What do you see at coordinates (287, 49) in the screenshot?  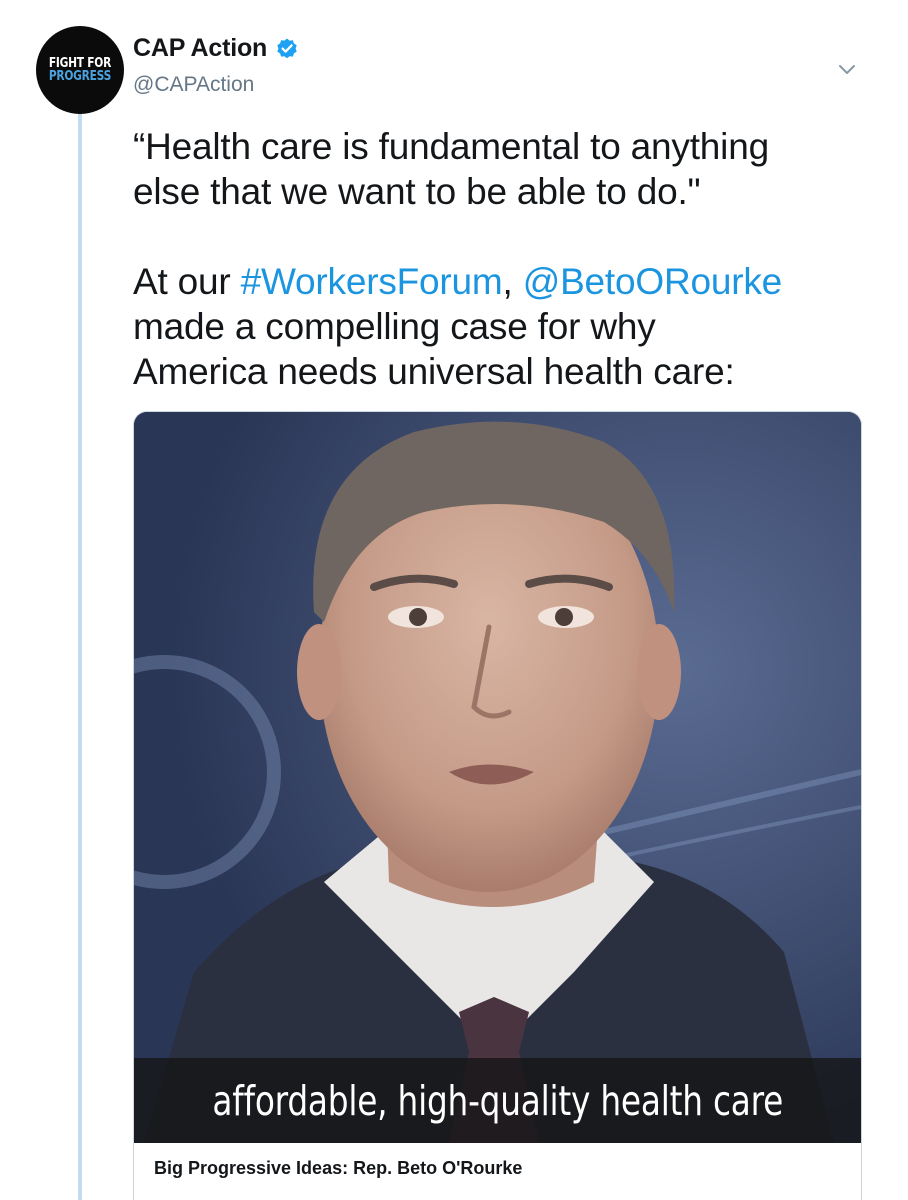 I see `verified-badge-icon` at bounding box center [287, 49].